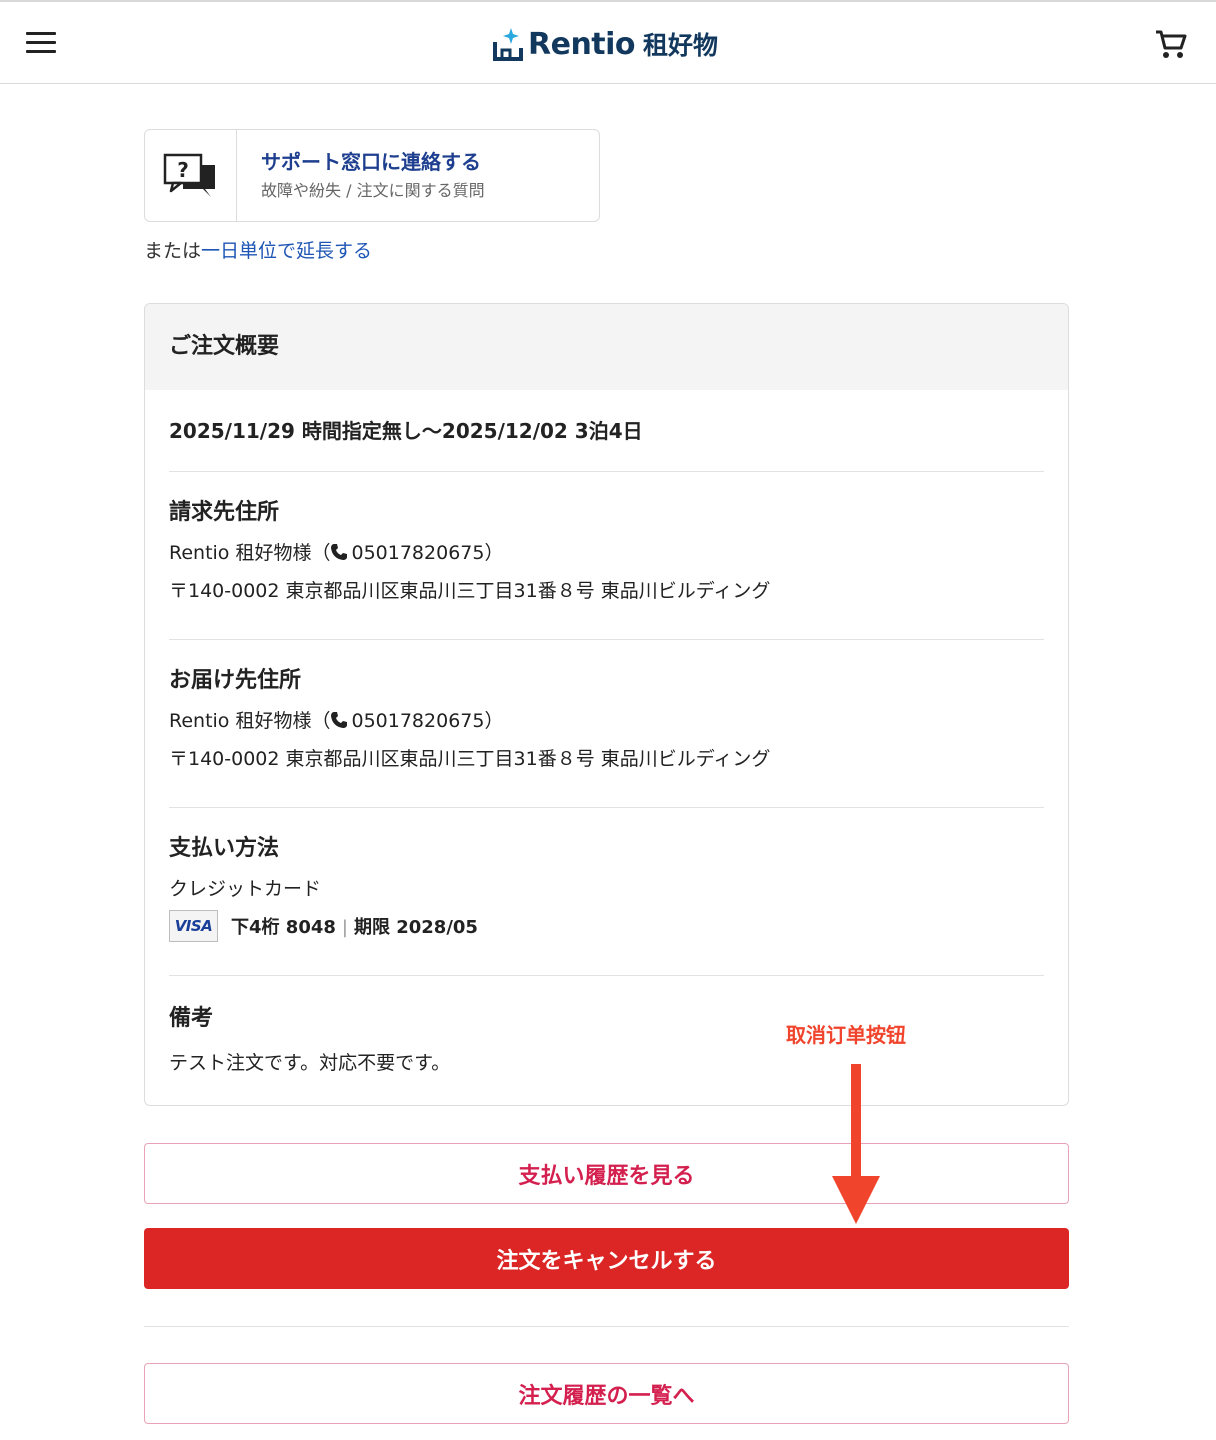 This screenshot has width=1216, height=1440. What do you see at coordinates (283, 927) in the screenshot?
I see `card-last4: 下4桁 8048` at bounding box center [283, 927].